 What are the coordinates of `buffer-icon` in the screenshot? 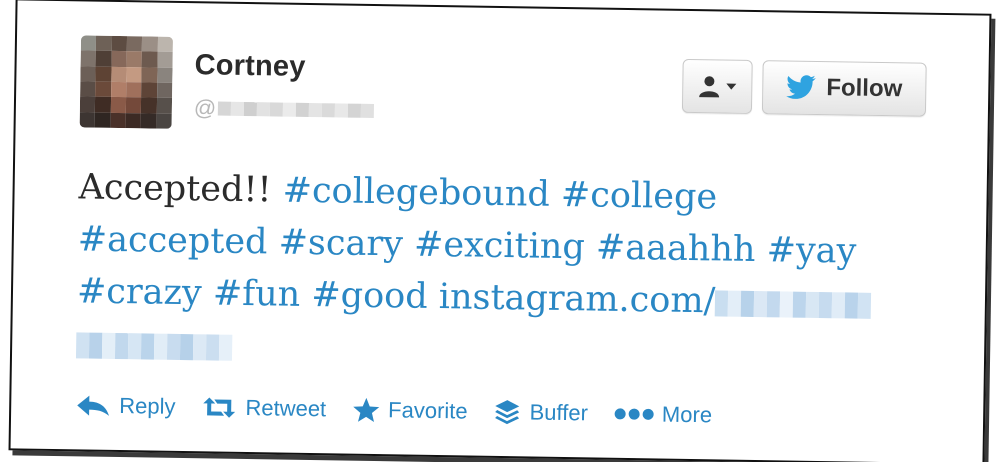 It's located at (507, 412).